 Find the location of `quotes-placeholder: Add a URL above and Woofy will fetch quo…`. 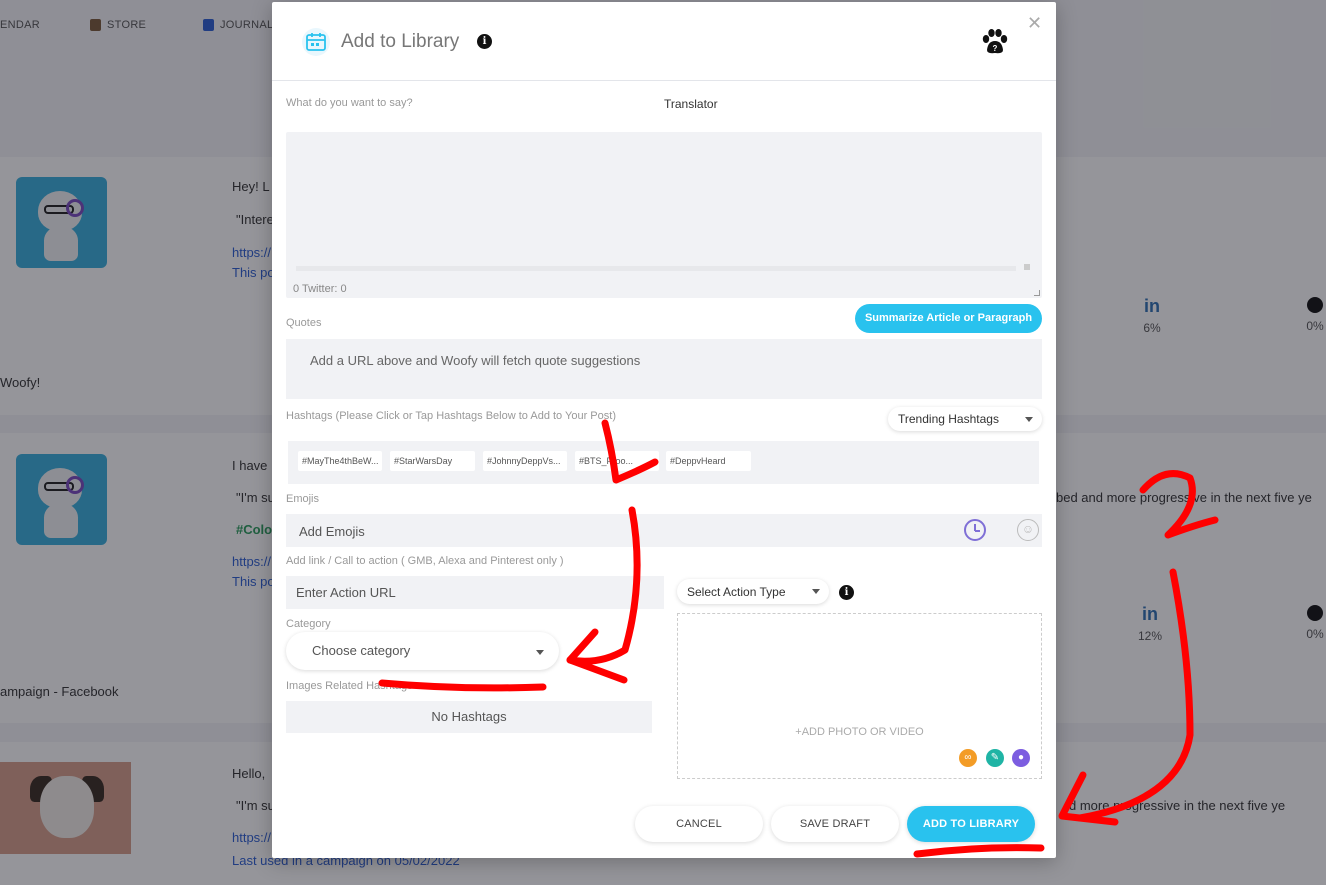

quotes-placeholder: Add a URL above and Woofy will fetch quo… is located at coordinates (475, 360).